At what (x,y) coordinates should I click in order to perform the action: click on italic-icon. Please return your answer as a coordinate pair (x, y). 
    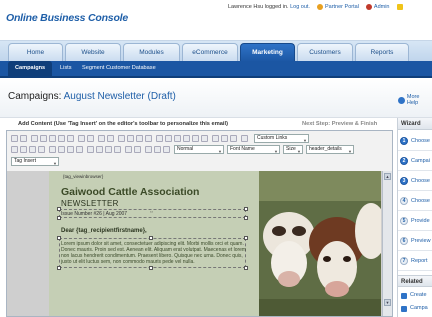
    Looking at the image, I should click on (23, 149).